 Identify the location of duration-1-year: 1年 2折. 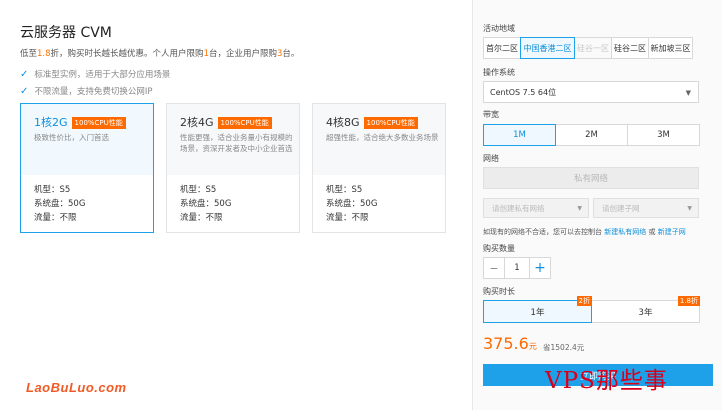
(537, 309).